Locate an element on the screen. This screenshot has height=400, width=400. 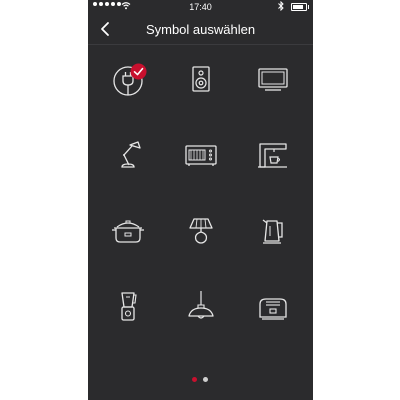
symbol-option-plug is located at coordinates (128, 79).